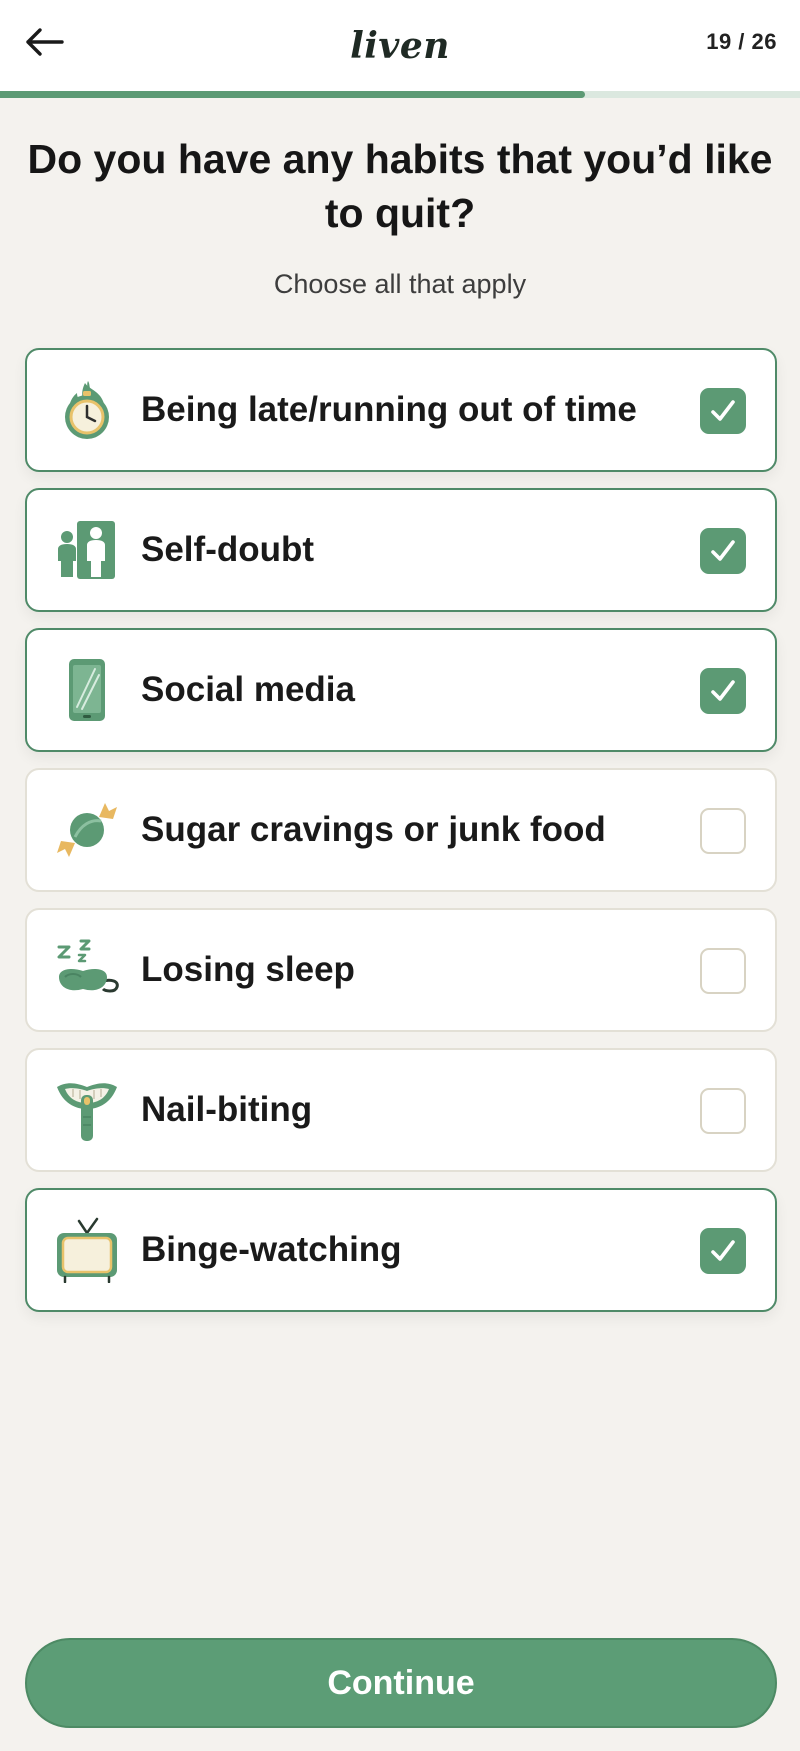 This screenshot has width=800, height=1751. Describe the element at coordinates (401, 970) in the screenshot. I see `option-losing-sleep: Losing sleep` at that location.